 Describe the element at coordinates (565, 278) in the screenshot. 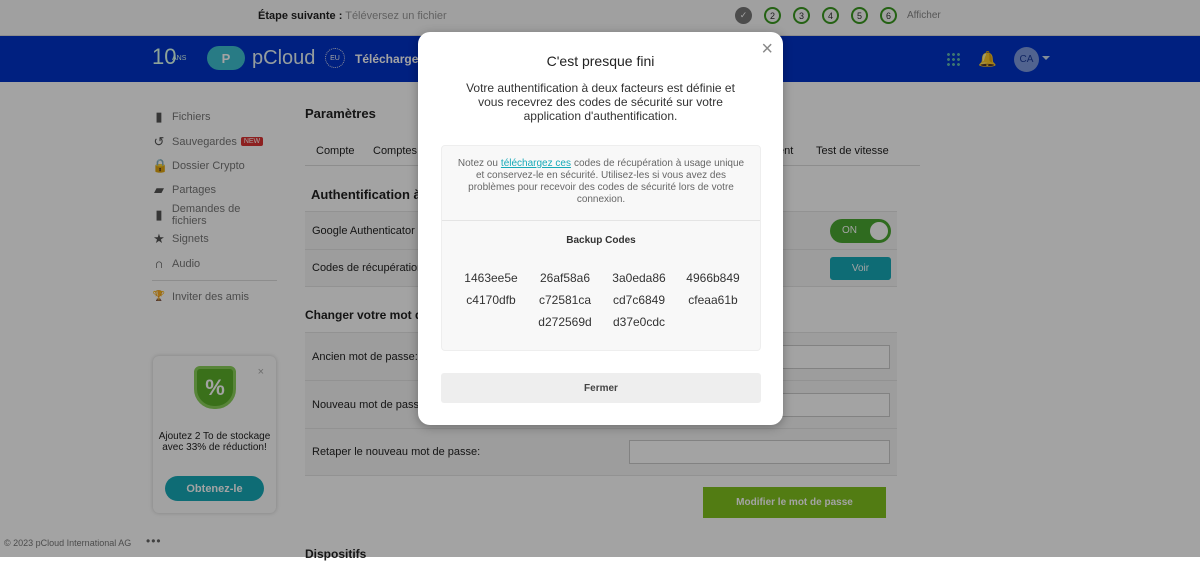

I see `backup-code: 26af58a6` at that location.